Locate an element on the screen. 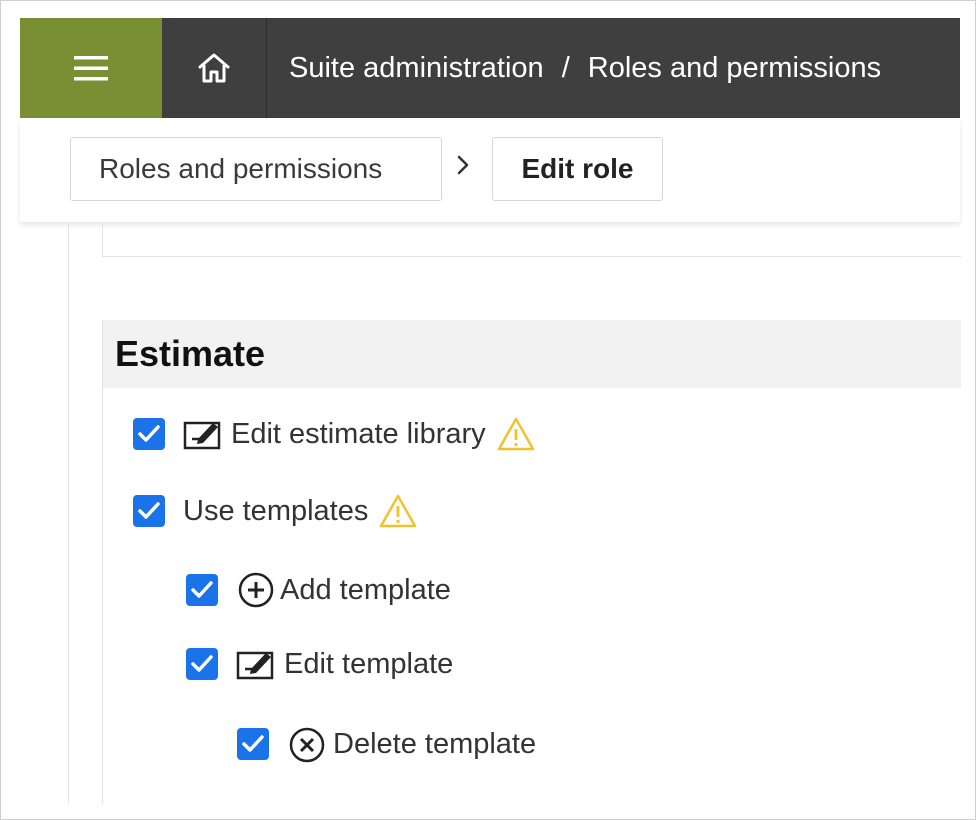  topbar-crumb-suite-administration: Suite administration is located at coordinates (416, 68).